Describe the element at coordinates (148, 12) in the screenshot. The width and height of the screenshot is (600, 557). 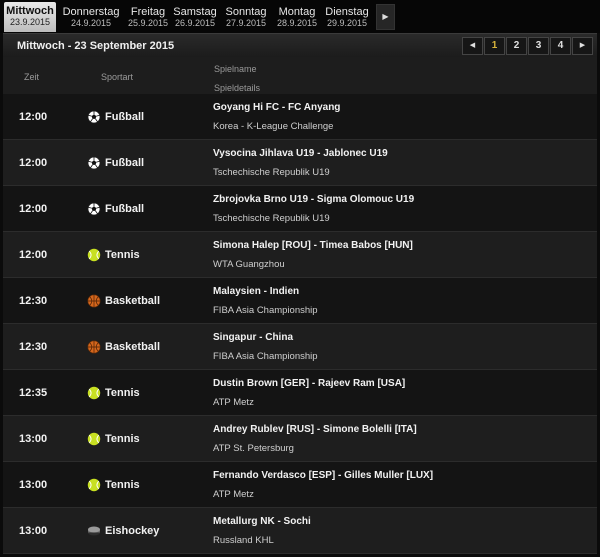
I see `day-tab-label: Freitag` at that location.